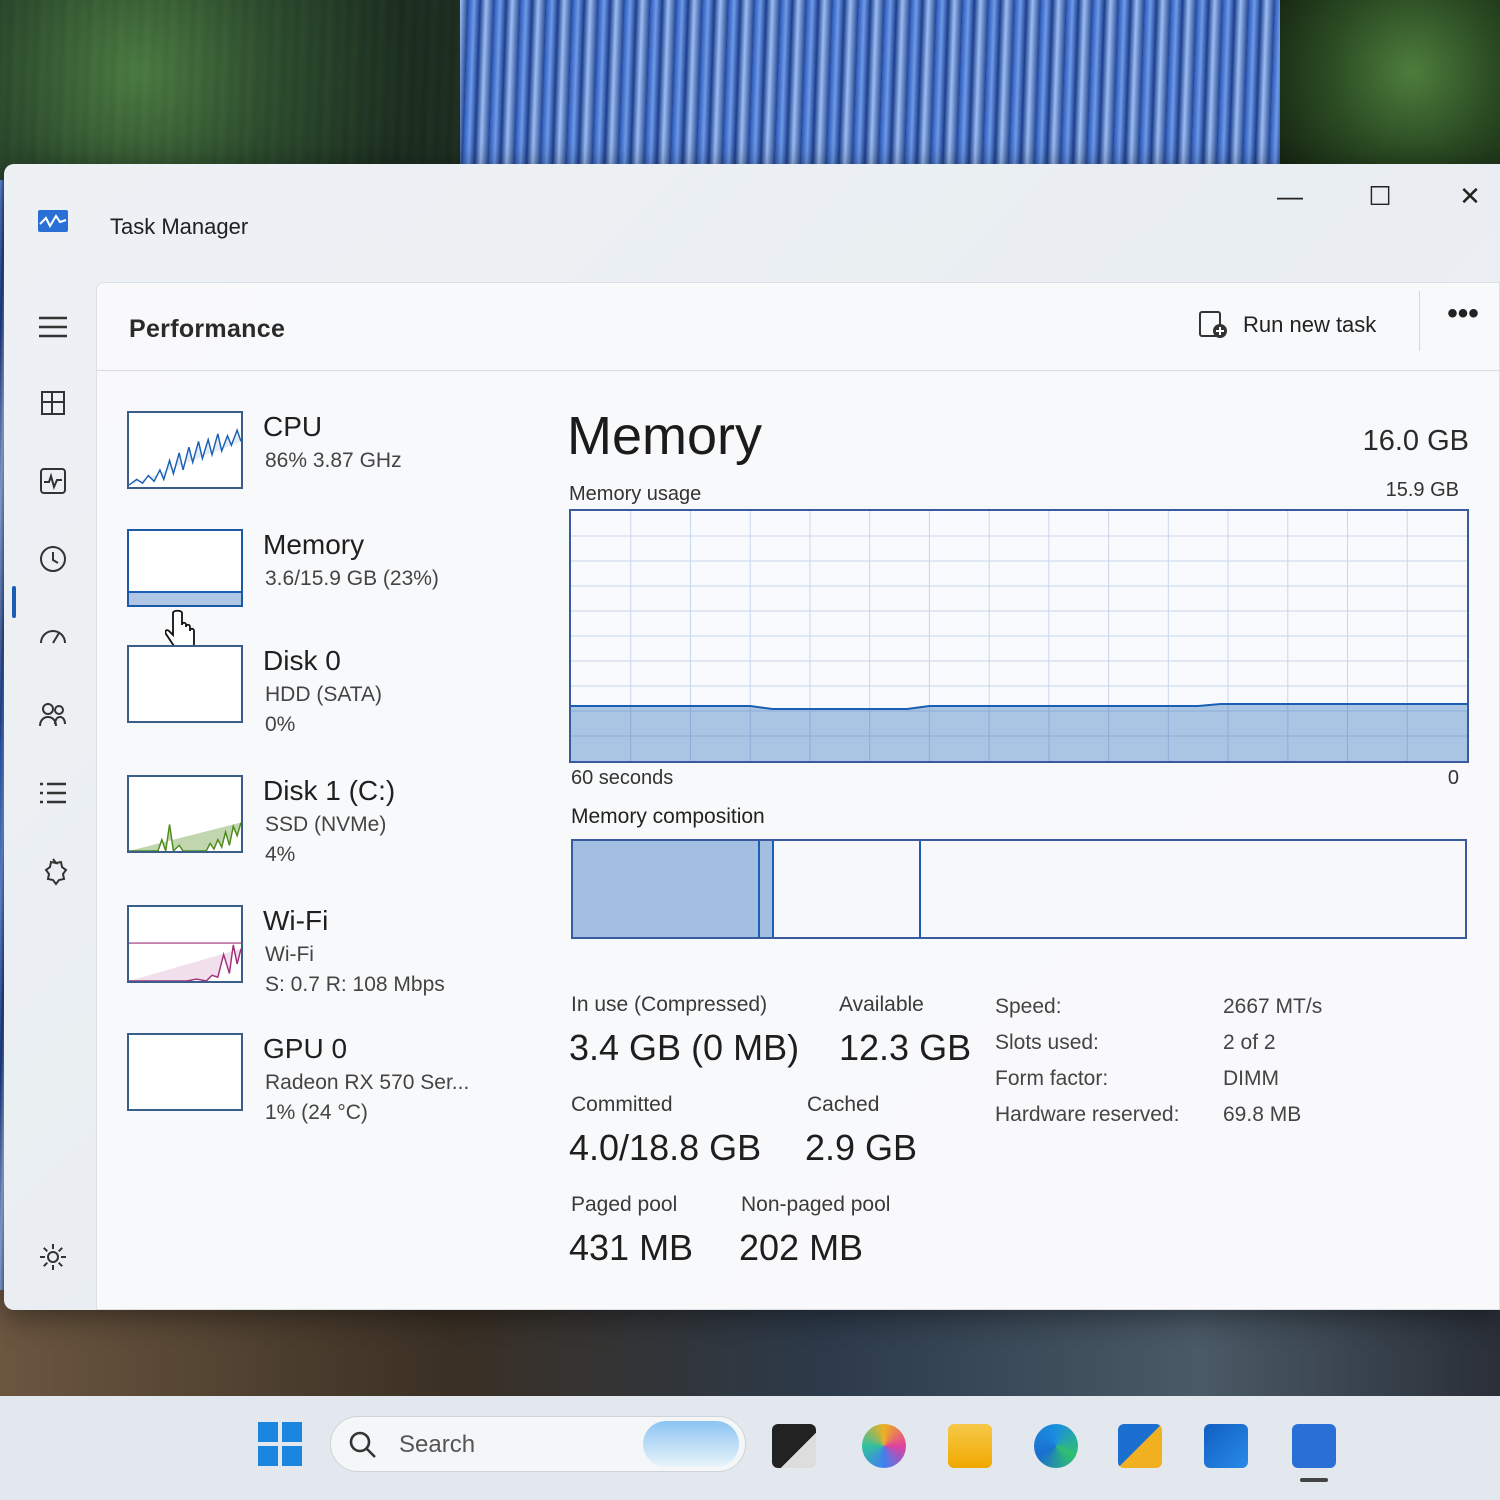 The height and width of the screenshot is (1500, 1500). I want to click on device-cpu: CPU 86% 3.87 GHz, so click(327, 461).